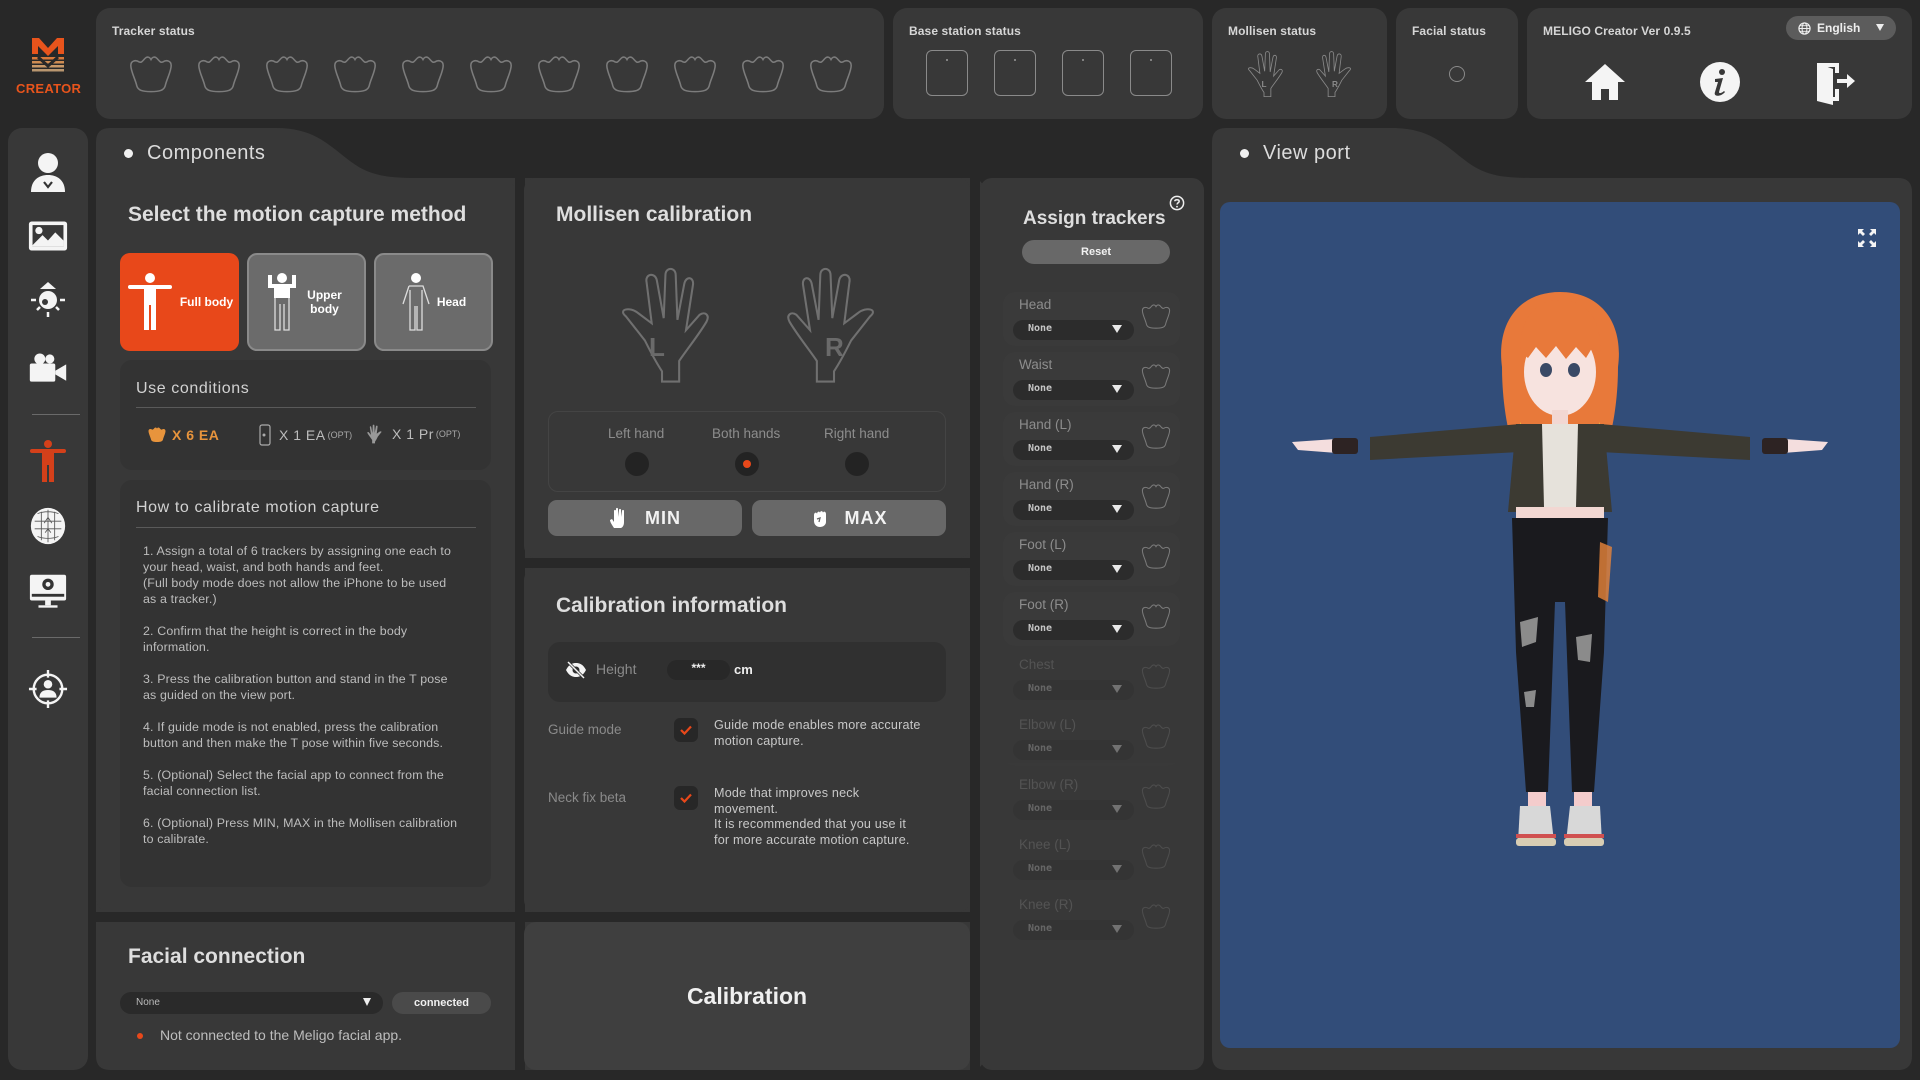 This screenshot has width=1920, height=1080. What do you see at coordinates (834, 325) in the screenshot?
I see `right-hand-outline-icon` at bounding box center [834, 325].